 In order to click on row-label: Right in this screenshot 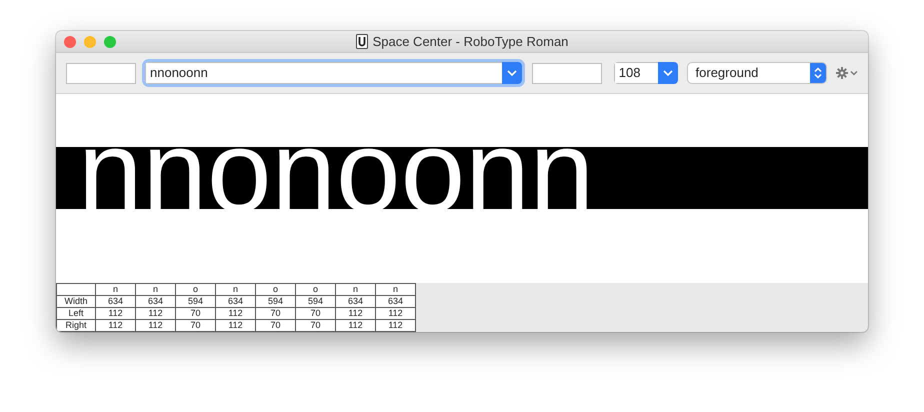, I will do `click(76, 326)`.